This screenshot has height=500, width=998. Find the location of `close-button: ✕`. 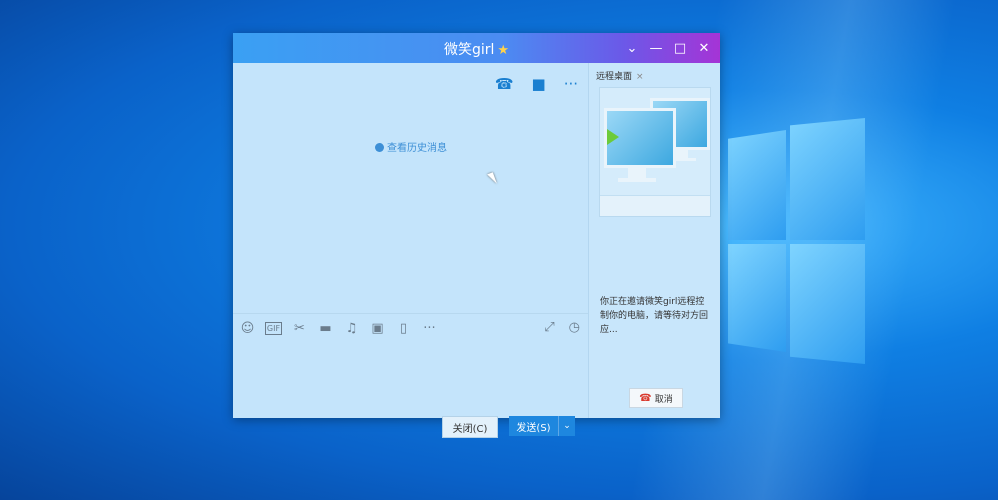

close-button: ✕ is located at coordinates (704, 48).